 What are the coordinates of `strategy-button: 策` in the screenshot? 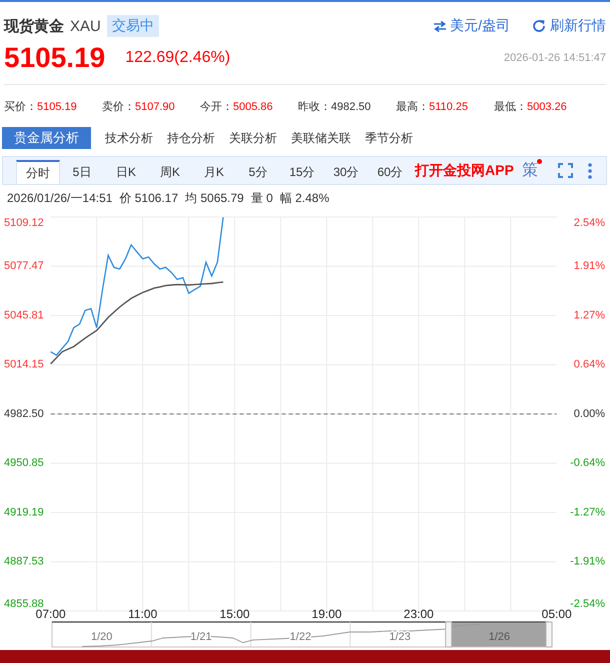 It's located at (532, 170).